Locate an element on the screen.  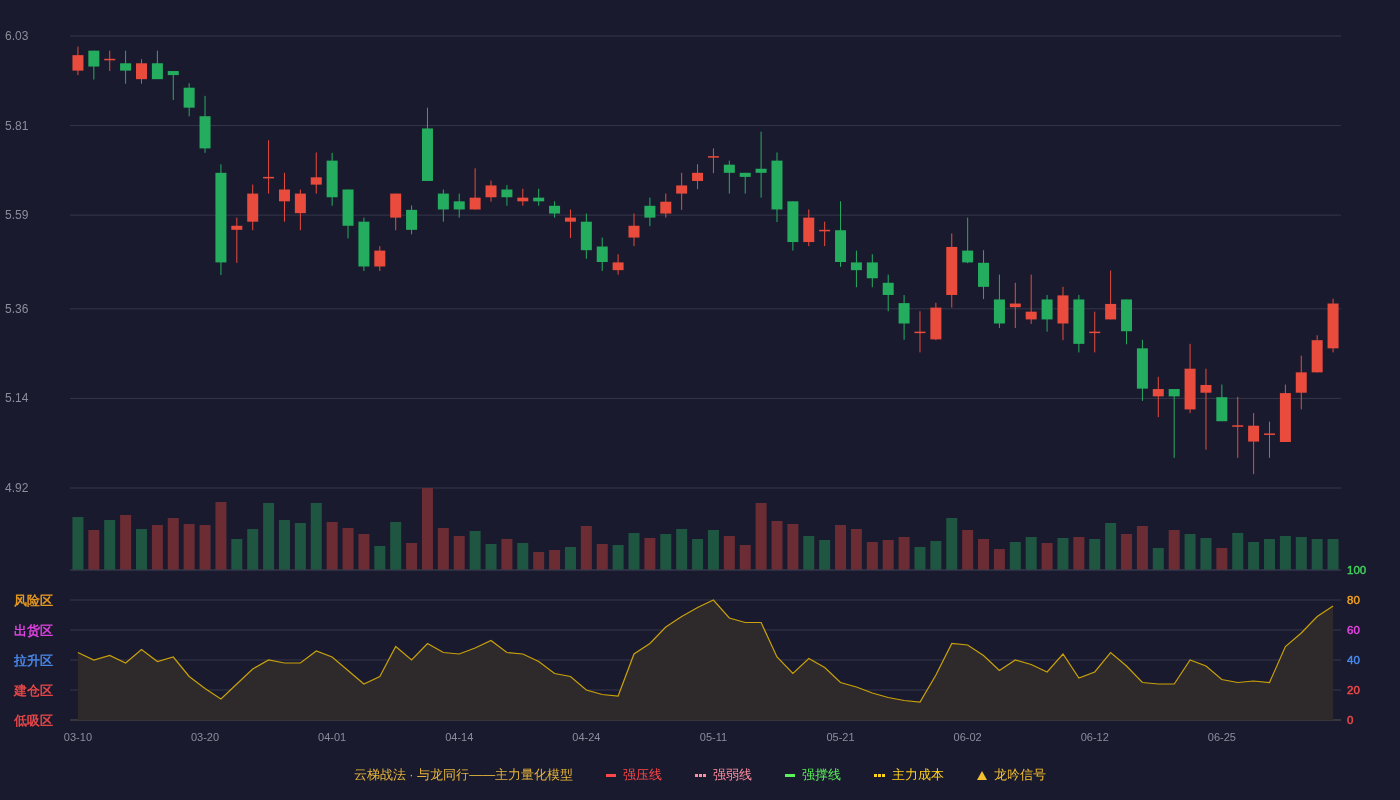
y-axis-label: 5.14 is located at coordinates (17, 398).